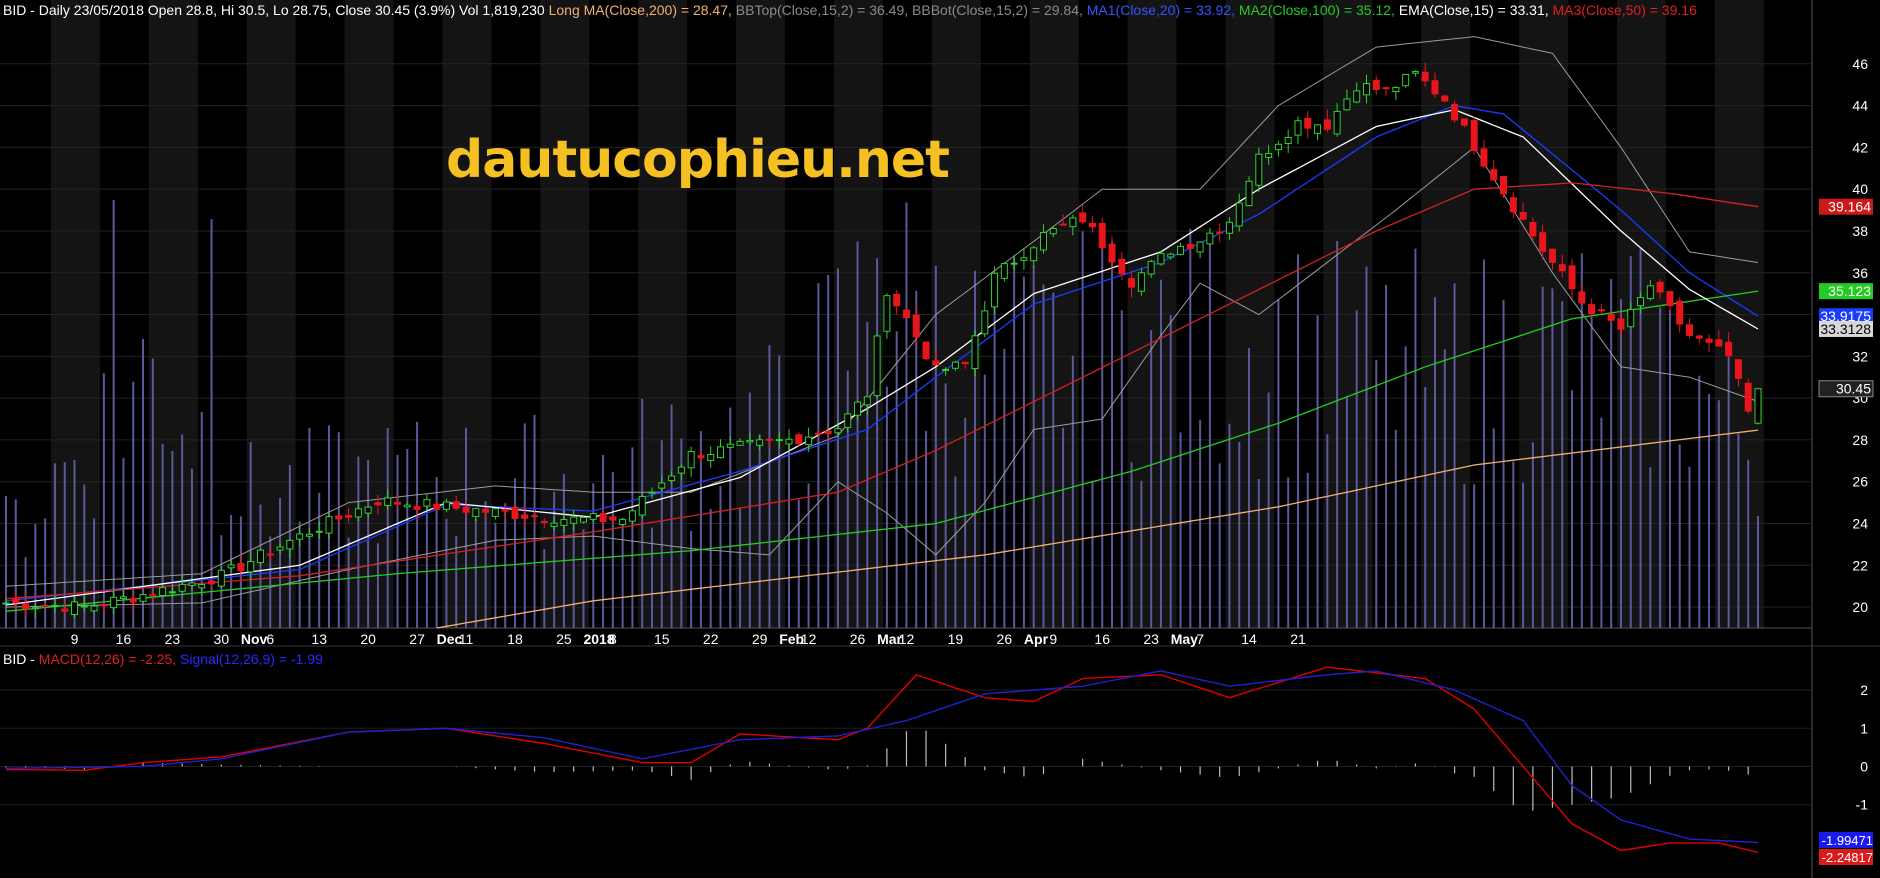 The image size is (1880, 878). Describe the element at coordinates (1151, 639) in the screenshot. I see `x-tick-label: 23` at that location.